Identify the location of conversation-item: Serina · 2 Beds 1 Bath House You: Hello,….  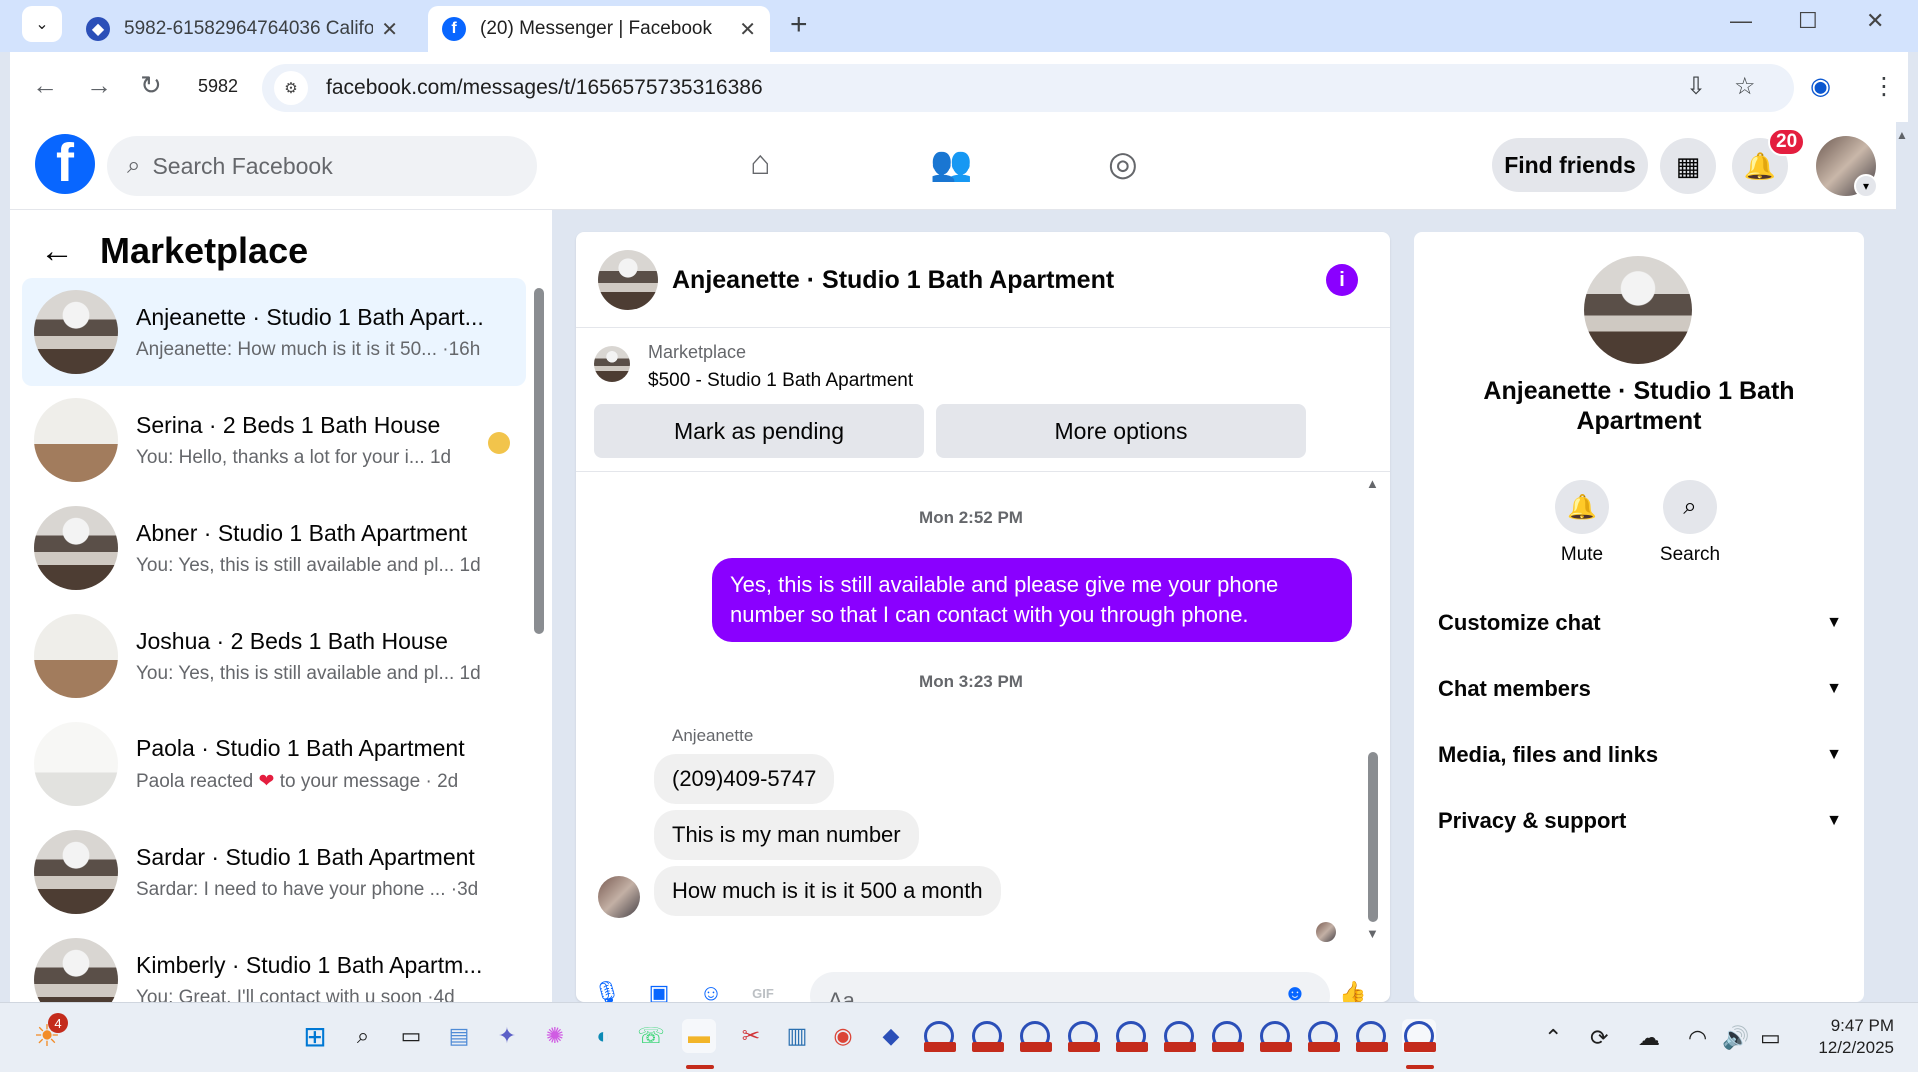
(274, 440).